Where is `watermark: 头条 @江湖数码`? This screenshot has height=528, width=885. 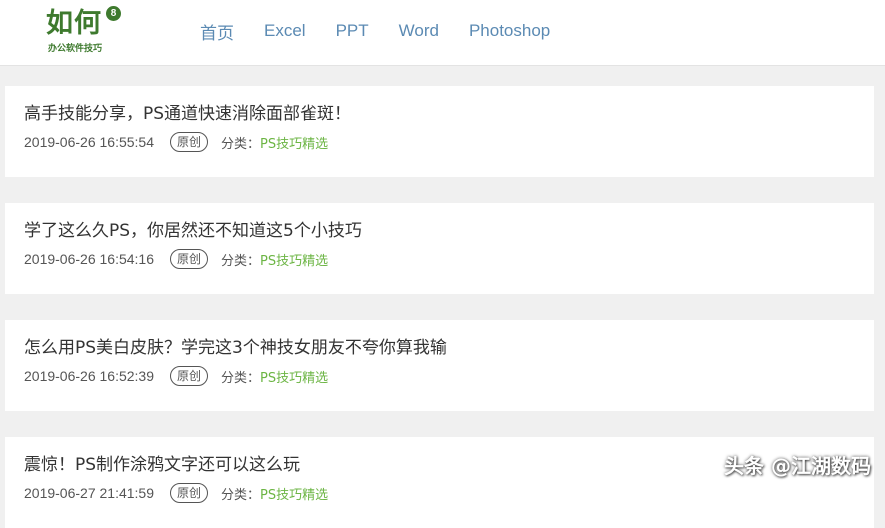
watermark: 头条 @江湖数码 is located at coordinates (797, 466).